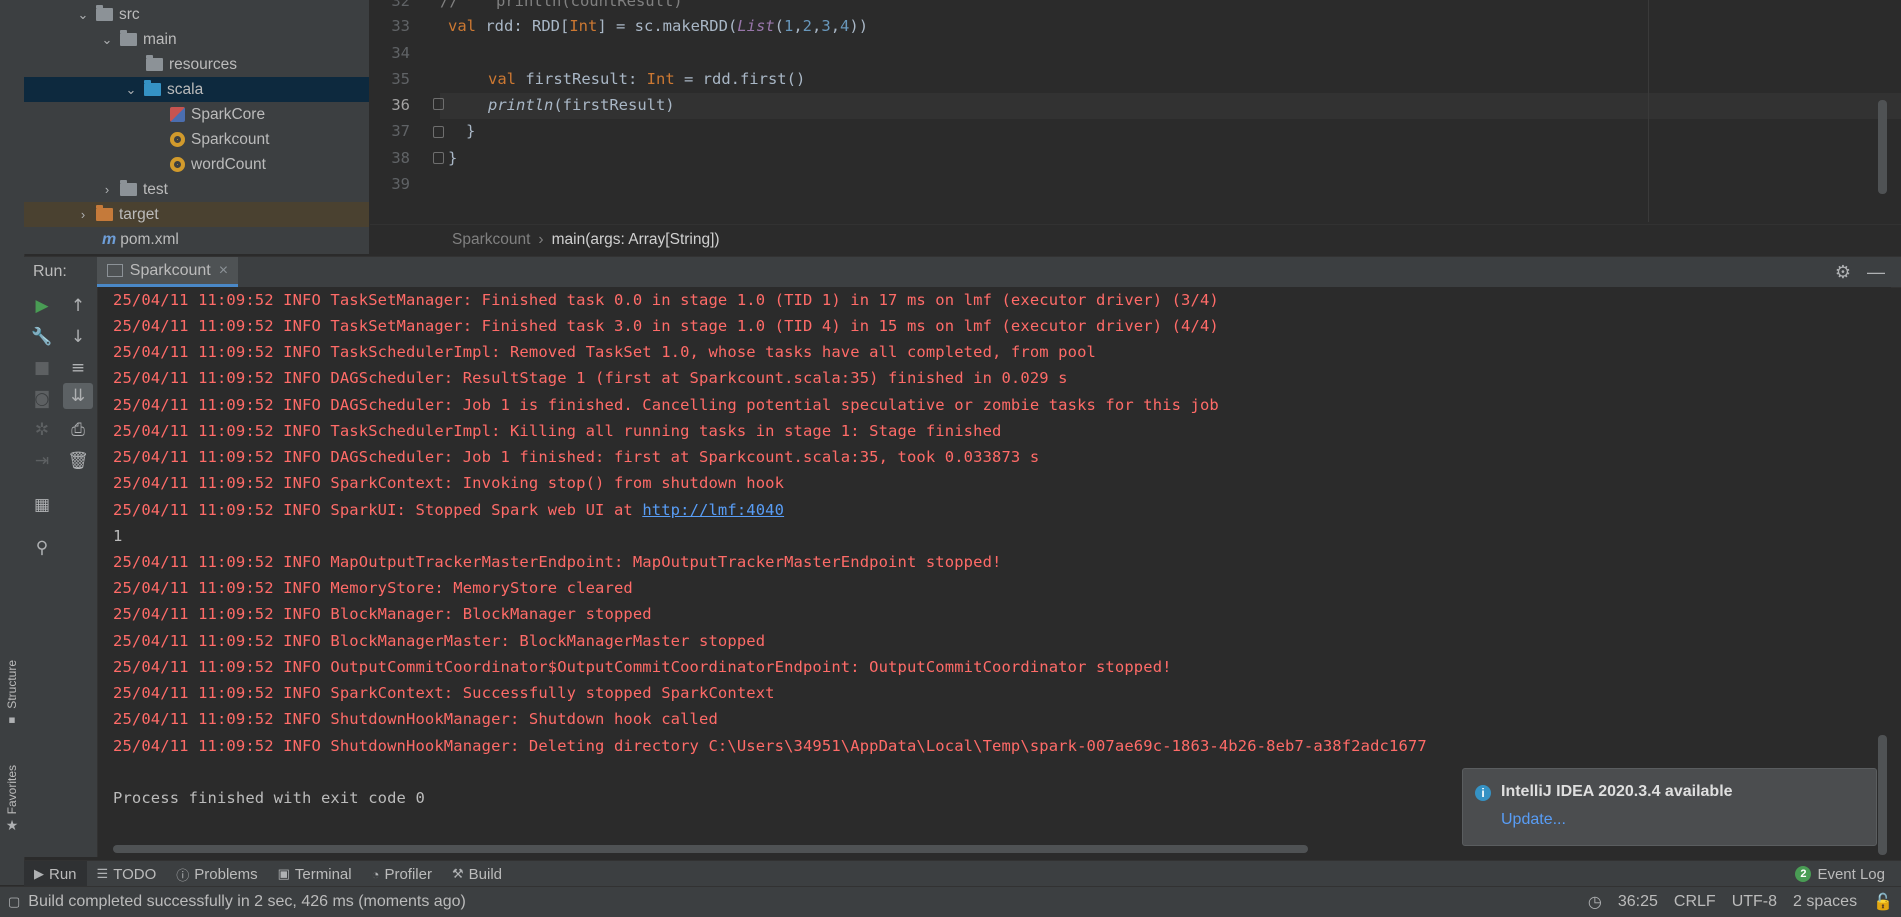 Image resolution: width=1901 pixels, height=917 pixels. What do you see at coordinates (78, 430) in the screenshot?
I see `print-icon: ⎙` at bounding box center [78, 430].